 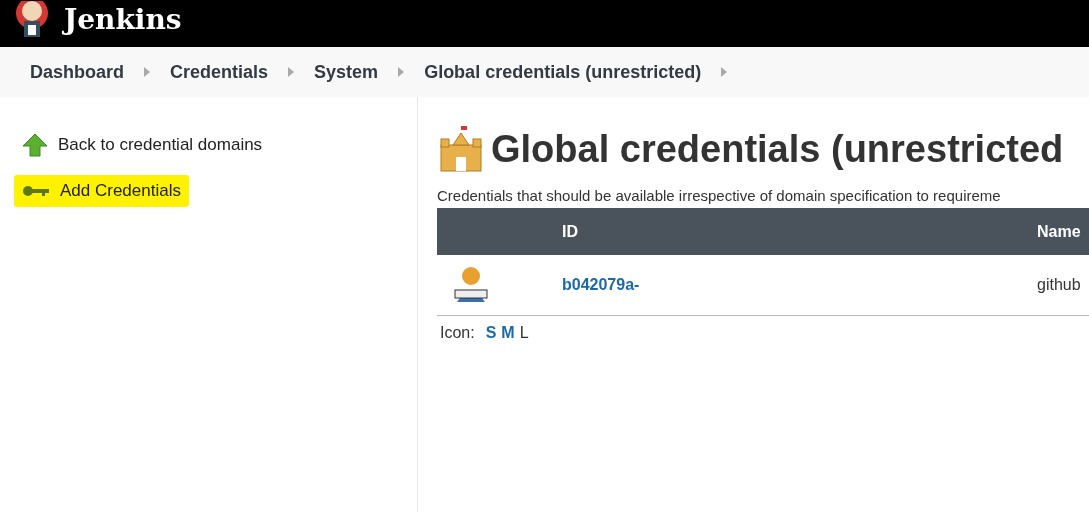 I want to click on credential-id-link: b042079a-, so click(x=601, y=285).